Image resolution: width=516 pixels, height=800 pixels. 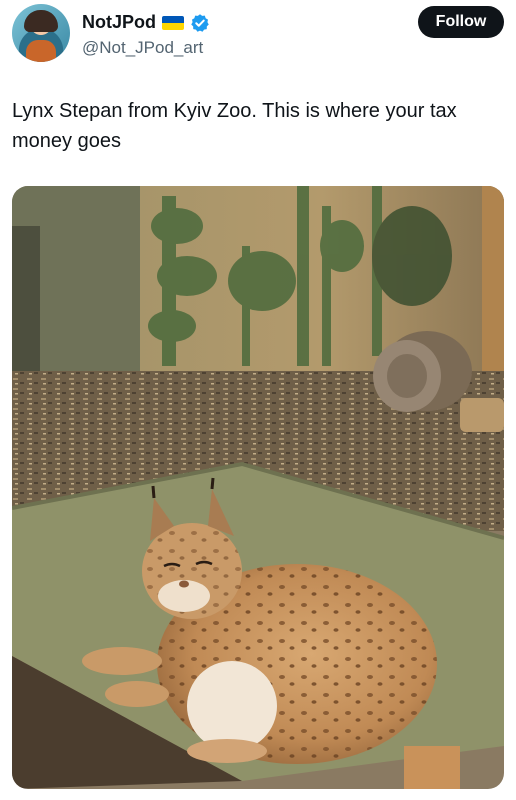 What do you see at coordinates (200, 23) in the screenshot?
I see `verified-badge-icon` at bounding box center [200, 23].